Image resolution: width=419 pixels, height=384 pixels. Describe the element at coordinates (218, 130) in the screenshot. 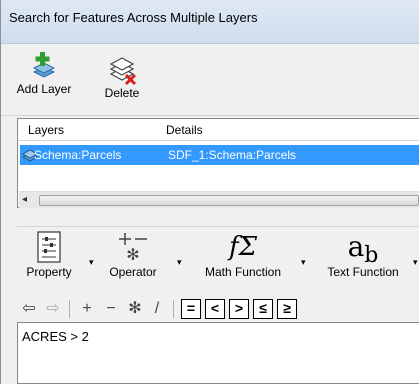

I see `list-header: Layers Details` at that location.